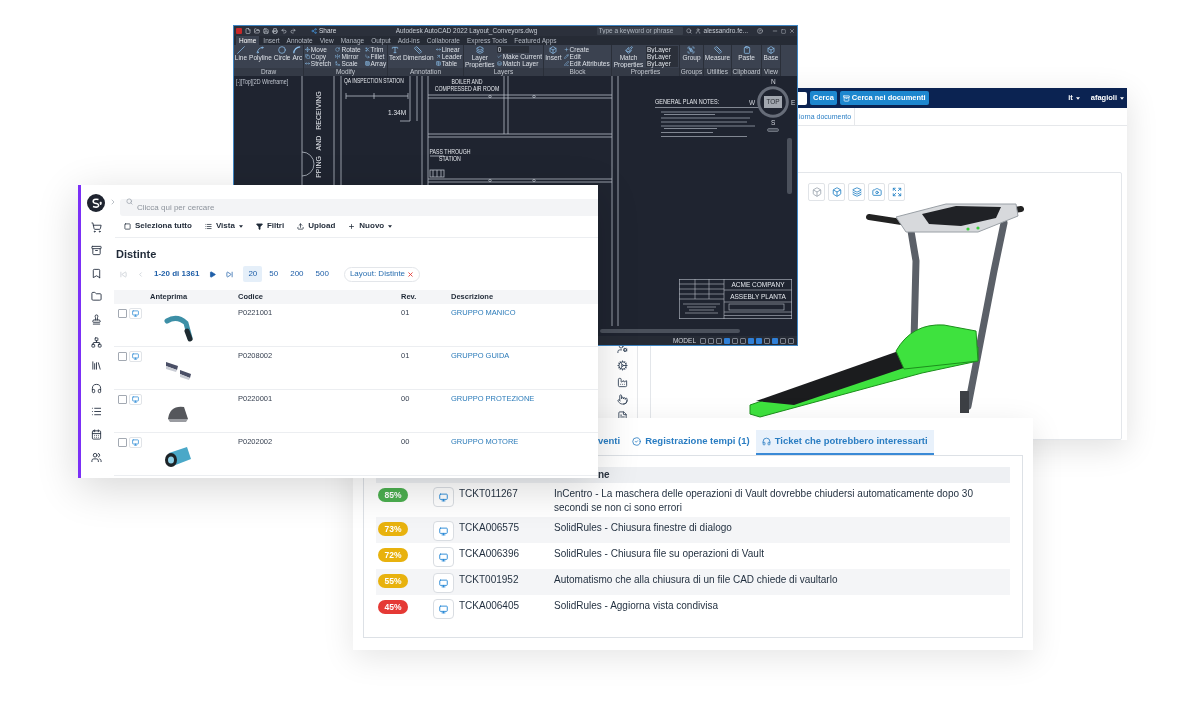 The width and height of the screenshot is (1200, 723). What do you see at coordinates (670, 331) in the screenshot?
I see `horizontal-scrollbar` at bounding box center [670, 331].